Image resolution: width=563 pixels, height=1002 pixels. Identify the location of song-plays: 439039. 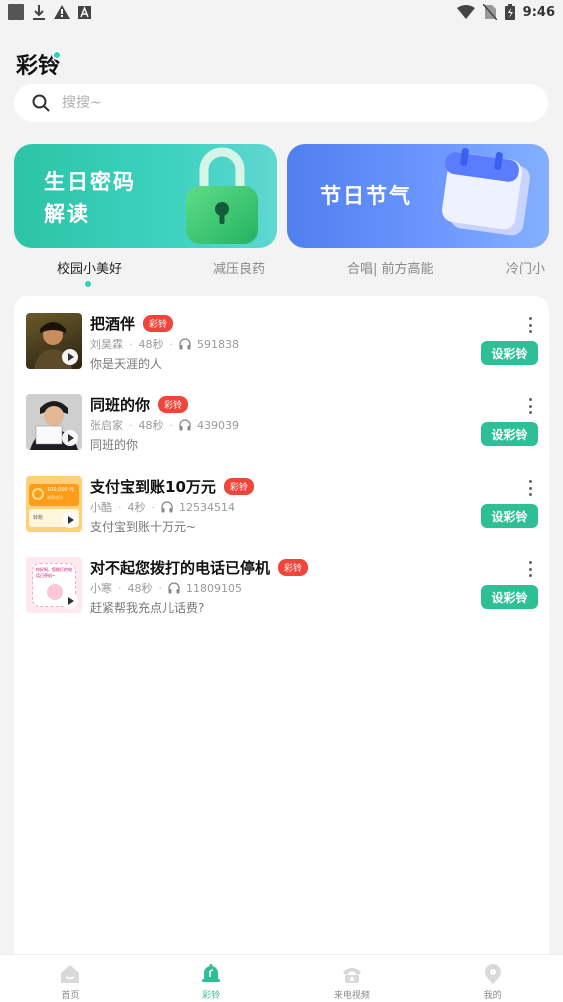
(218, 425).